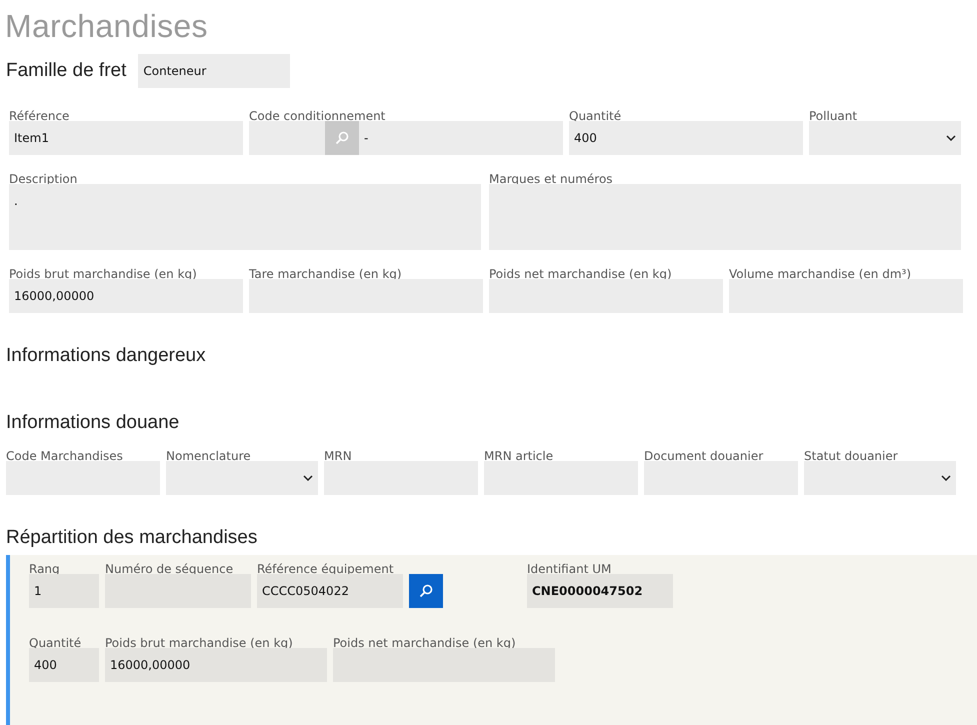  Describe the element at coordinates (551, 179) in the screenshot. I see `field-label: Marques et numéros` at that location.